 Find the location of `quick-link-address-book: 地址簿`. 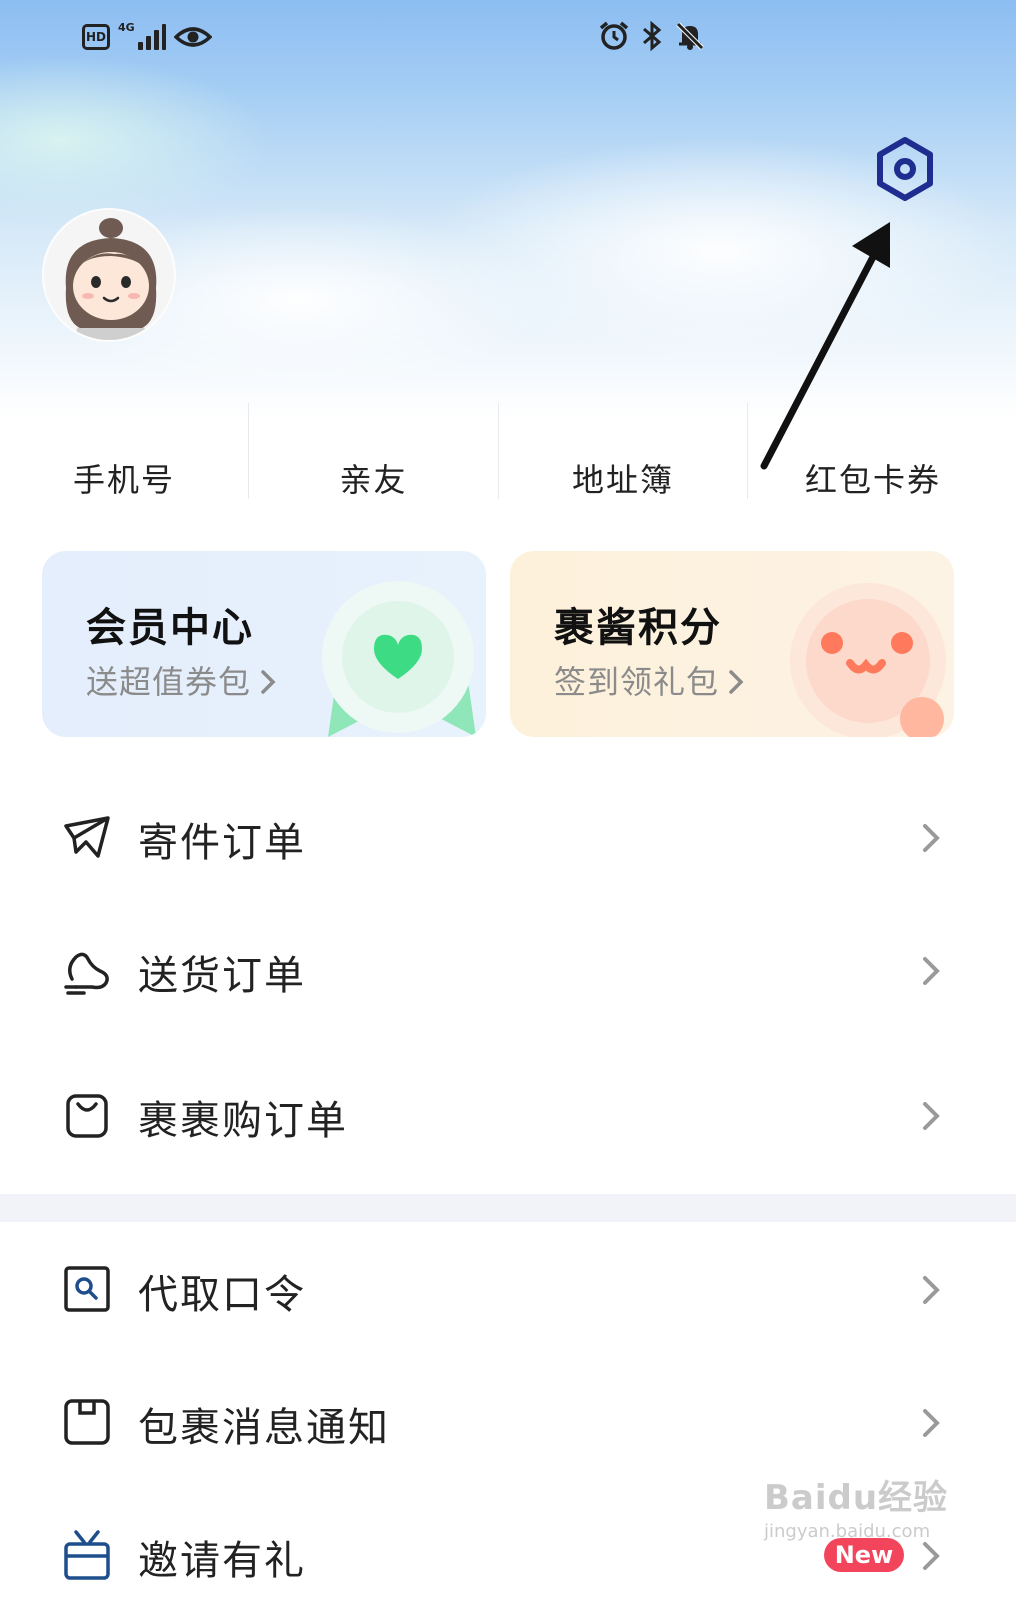

quick-link-address-book: 地址簿 is located at coordinates (623, 450).